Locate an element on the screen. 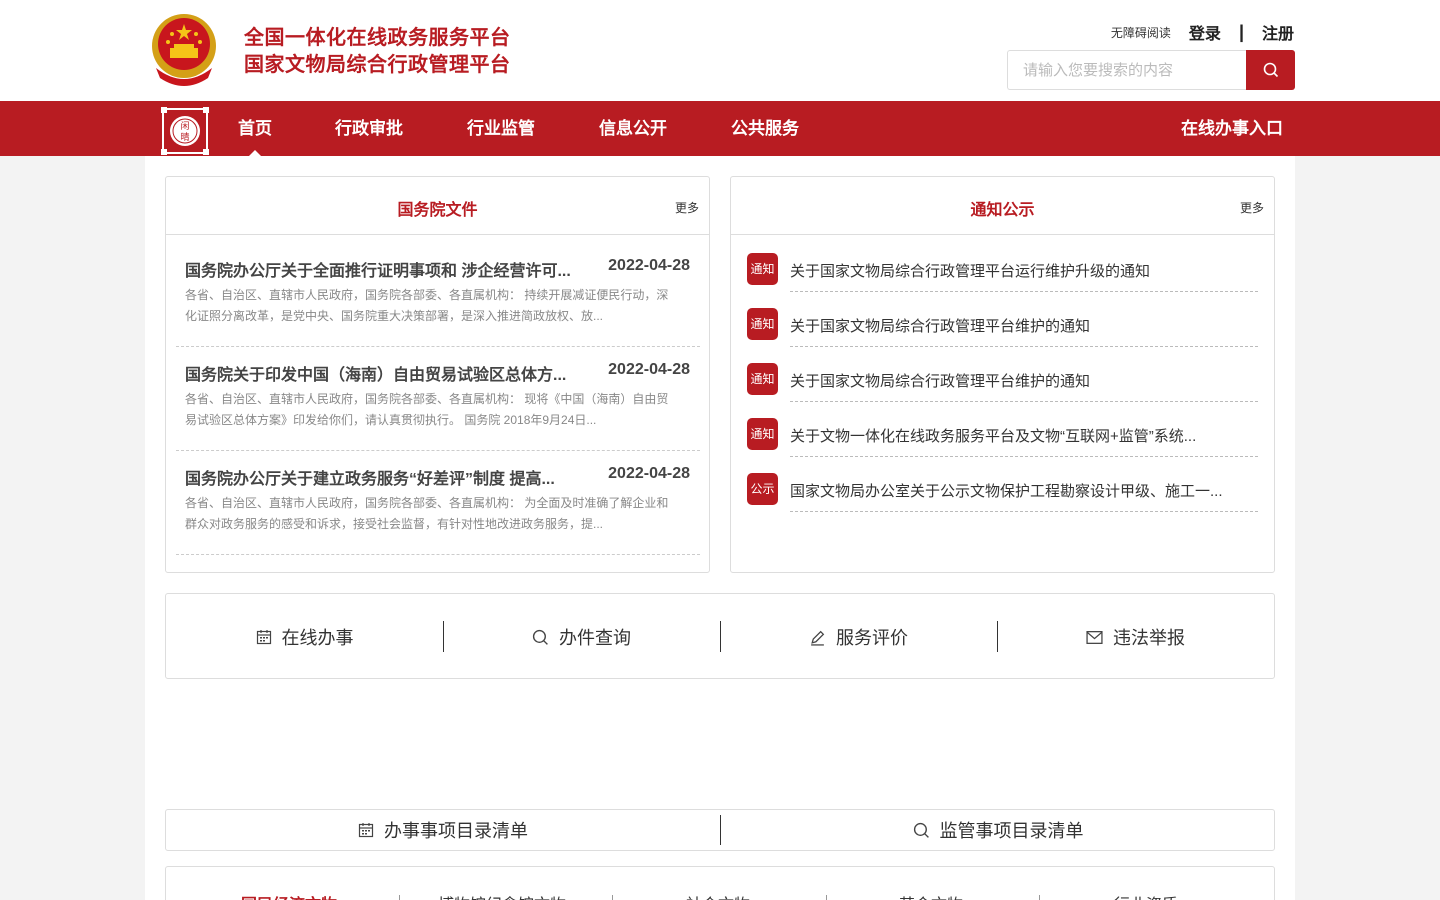  catalog-bar: 办事事项目录清单 监管事项目录清单 is located at coordinates (720, 830).